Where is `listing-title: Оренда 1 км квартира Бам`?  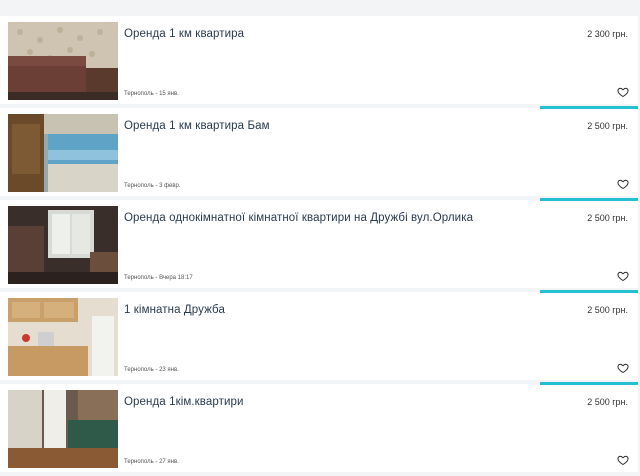 listing-title: Оренда 1 км квартира Бам is located at coordinates (197, 126).